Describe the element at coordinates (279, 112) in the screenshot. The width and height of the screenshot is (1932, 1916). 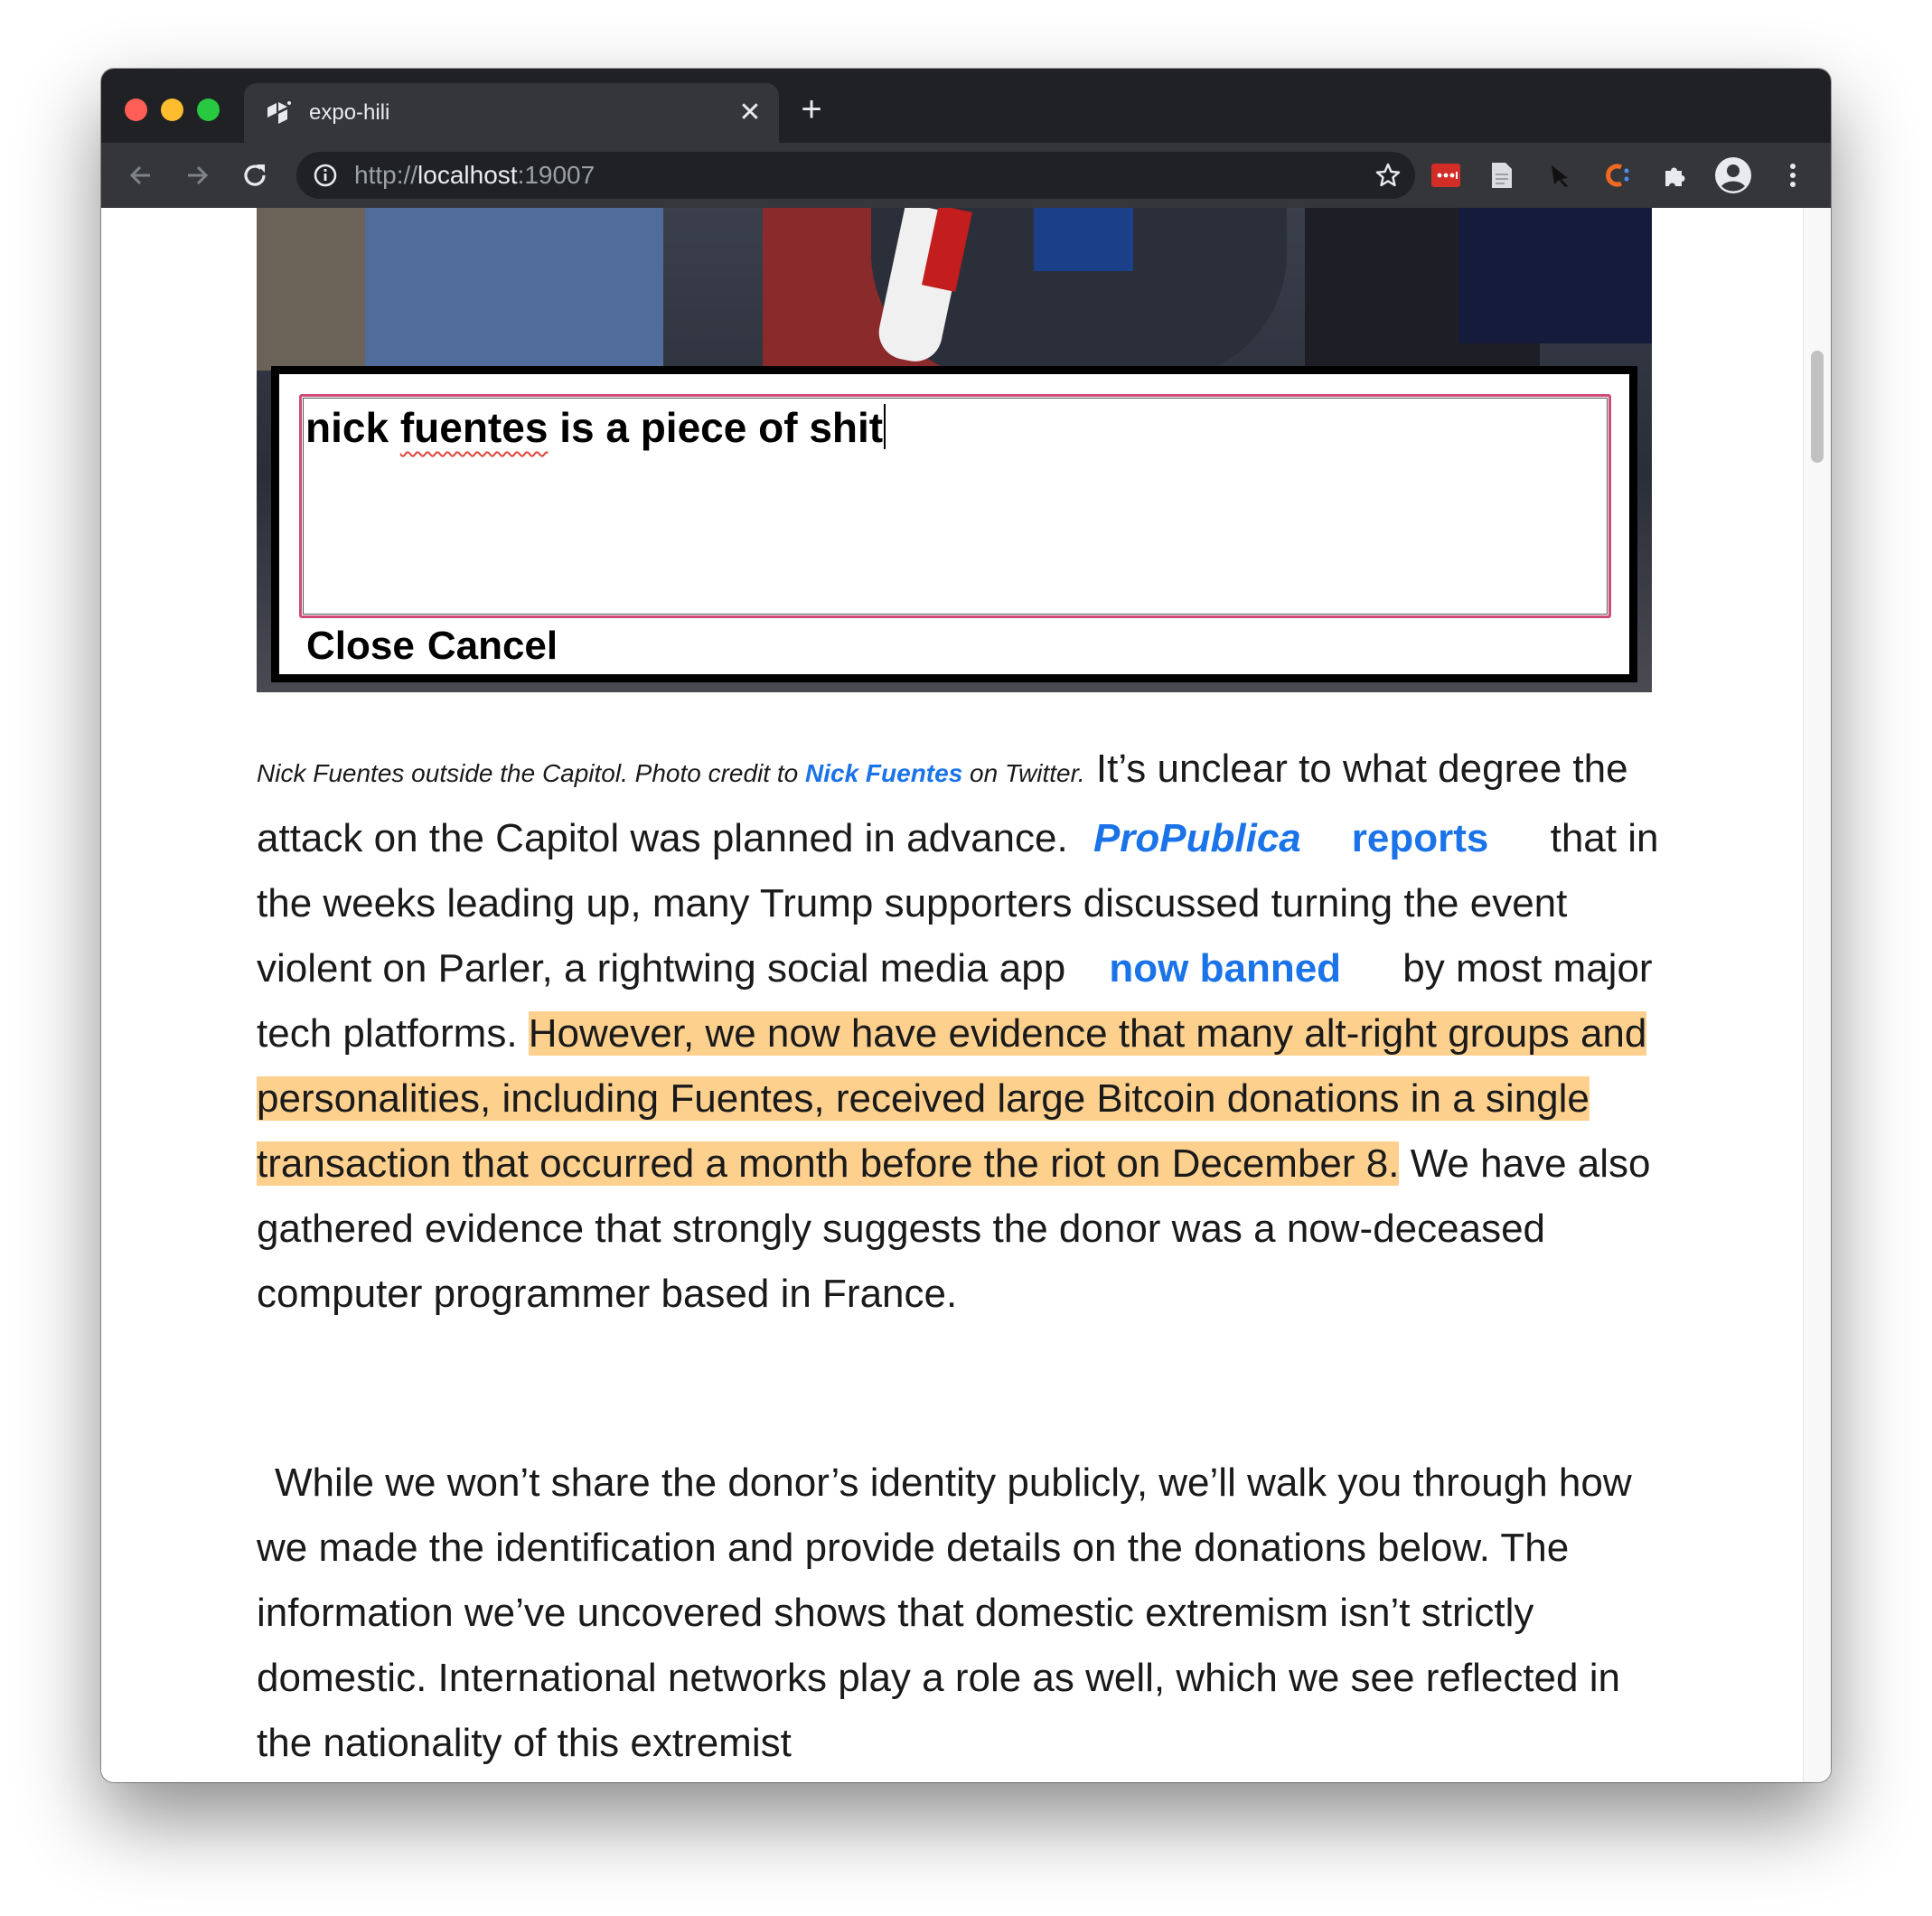
I see `expo-favicon-icon` at that location.